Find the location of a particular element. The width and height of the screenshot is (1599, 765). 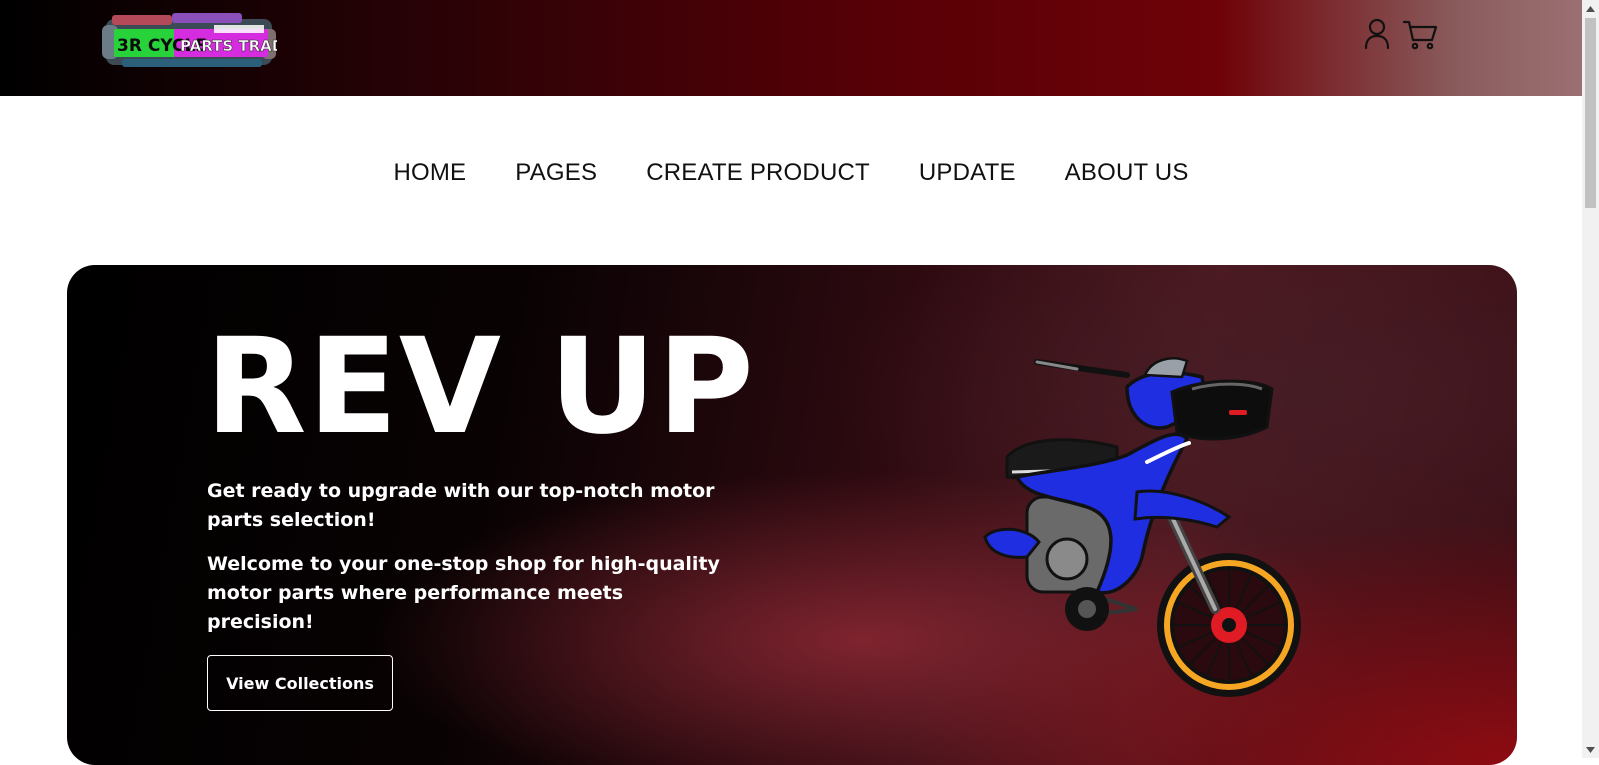

top-header-bar: 3R CYCLE PARTS TRADING is located at coordinates (791, 48).